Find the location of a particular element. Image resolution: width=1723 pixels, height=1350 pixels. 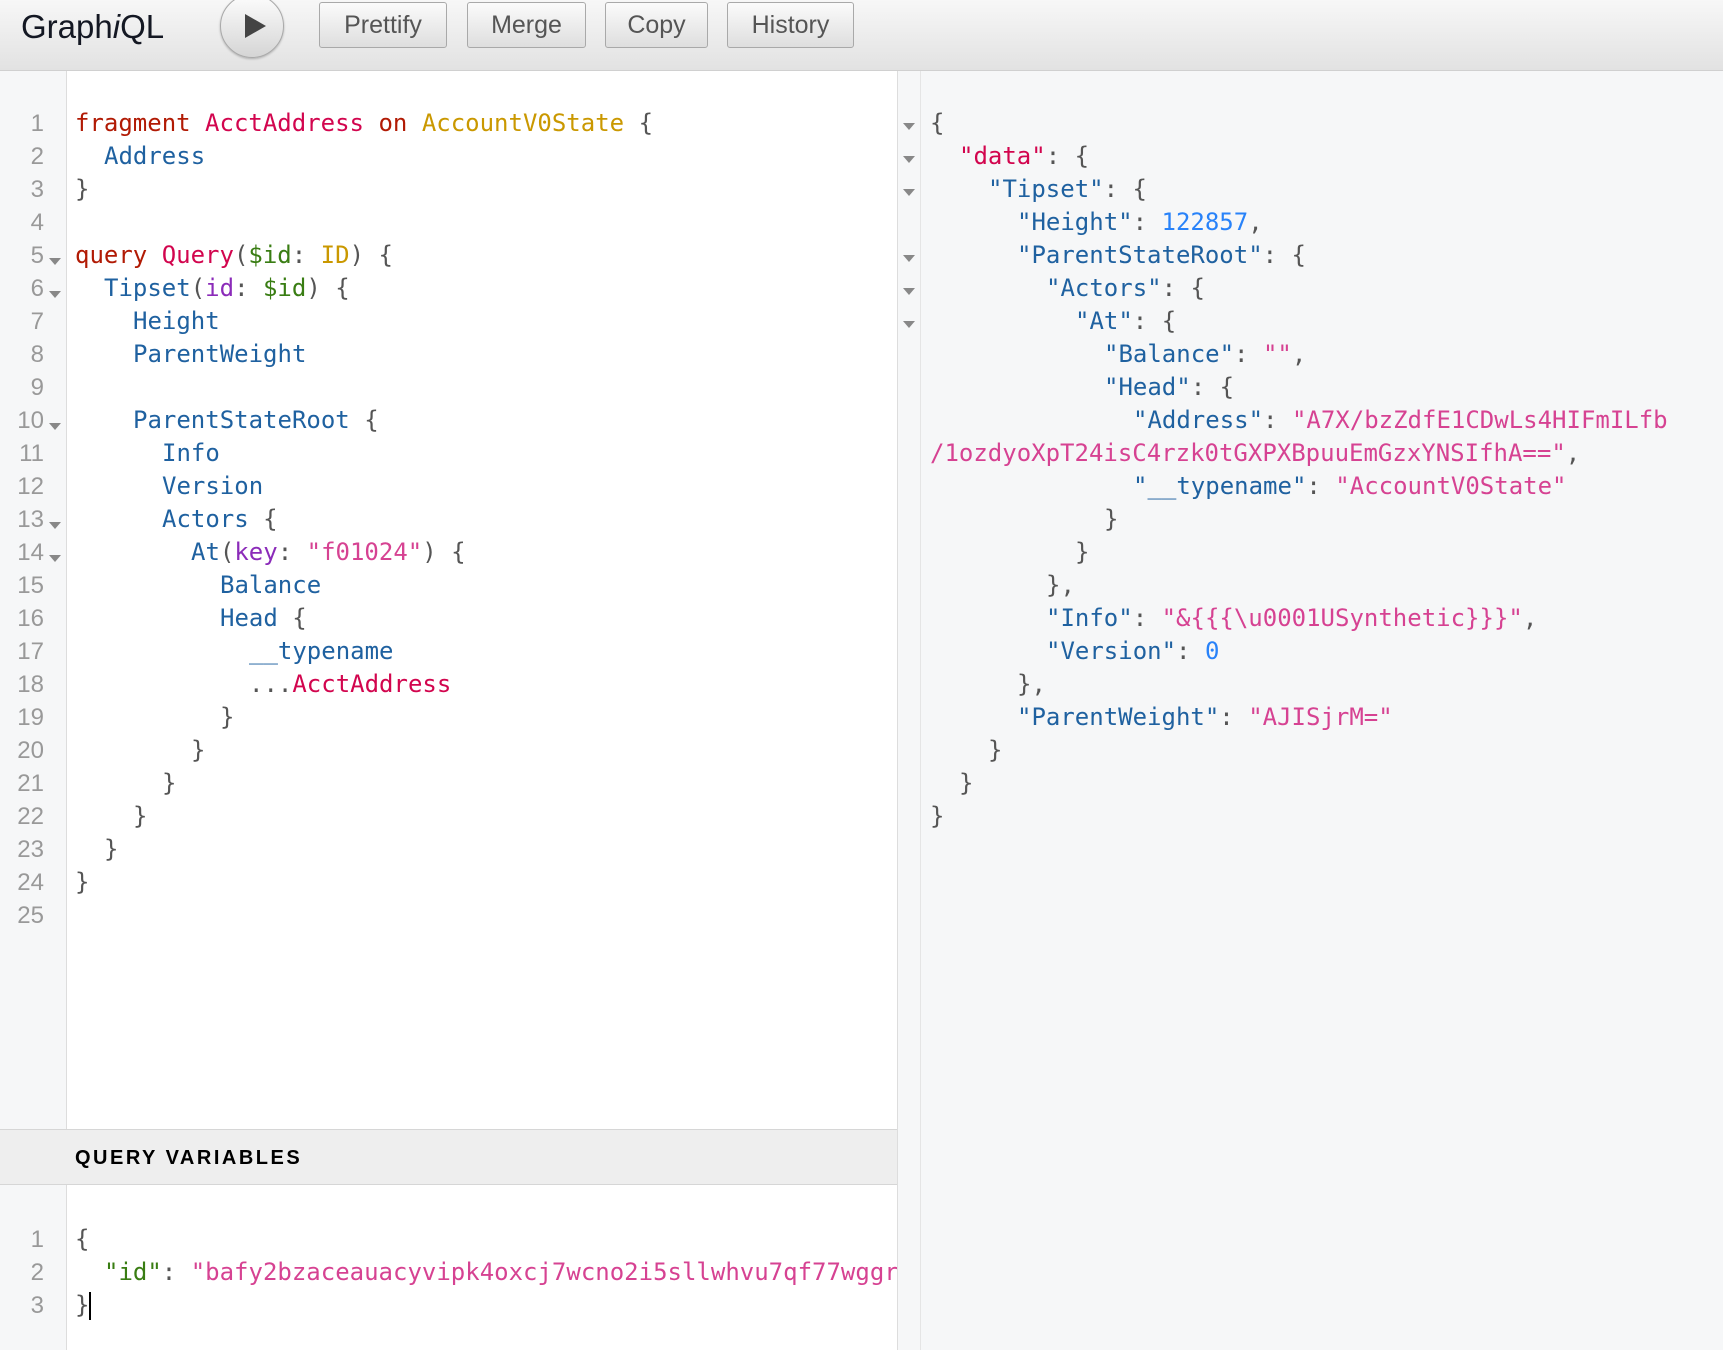

code-line: ParentWeight is located at coordinates (220, 354).